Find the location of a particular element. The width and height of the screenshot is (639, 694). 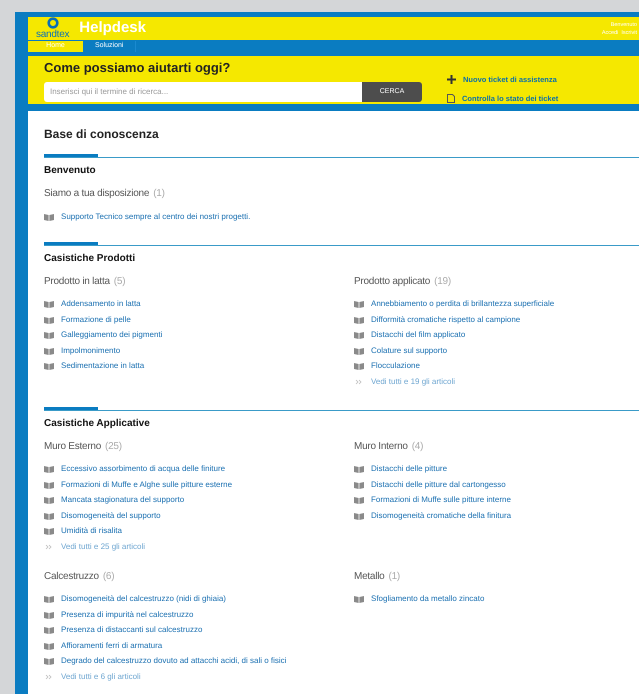

article-link: Disomogeneità del calcestruzzo (nidi di ghiaia) is located at coordinates (143, 599).